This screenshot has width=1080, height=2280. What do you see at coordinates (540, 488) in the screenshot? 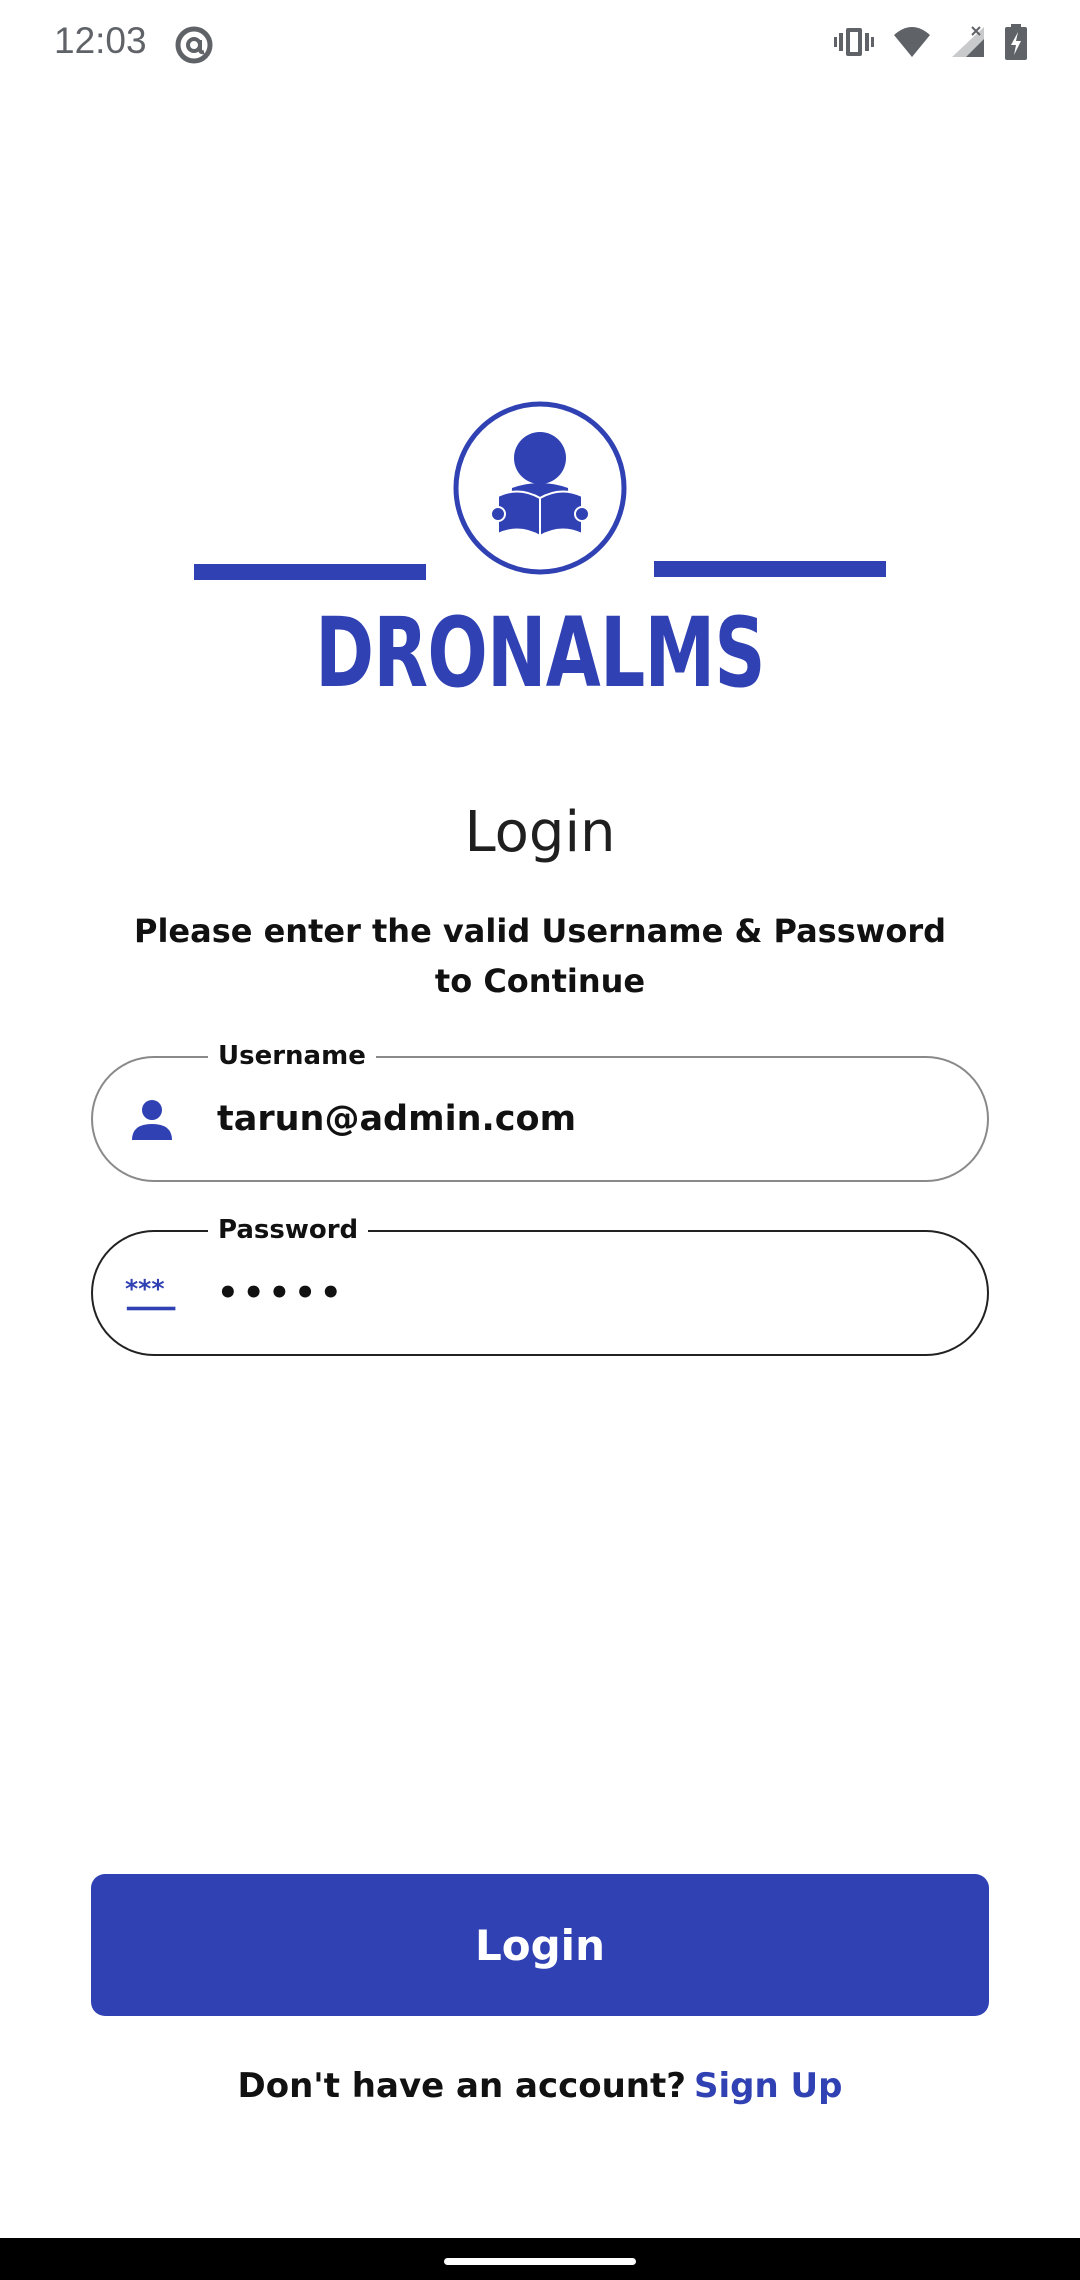
I see `reader-emblem-icon` at bounding box center [540, 488].